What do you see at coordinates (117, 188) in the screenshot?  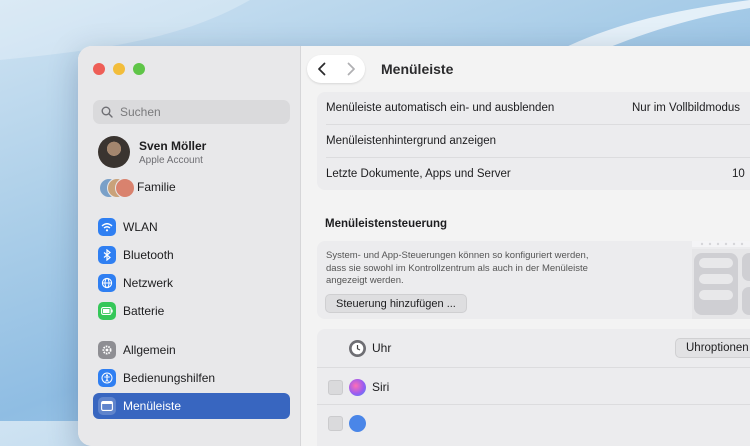 I see `family-avatars-icon` at bounding box center [117, 188].